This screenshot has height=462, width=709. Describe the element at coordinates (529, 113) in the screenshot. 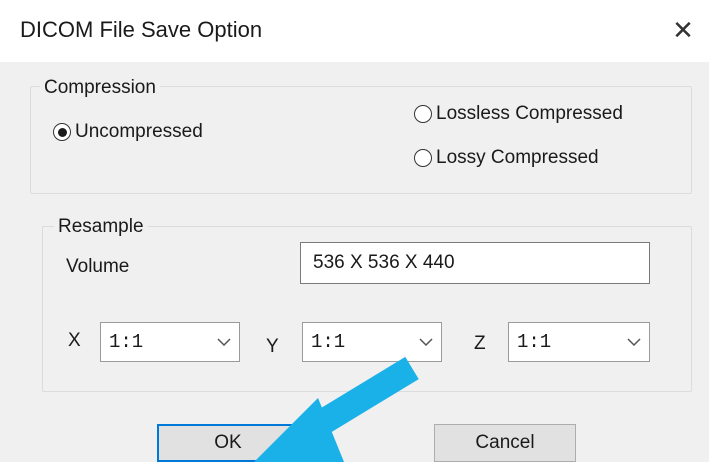

I see `radio-lossless-label: Lossless Compressed` at that location.